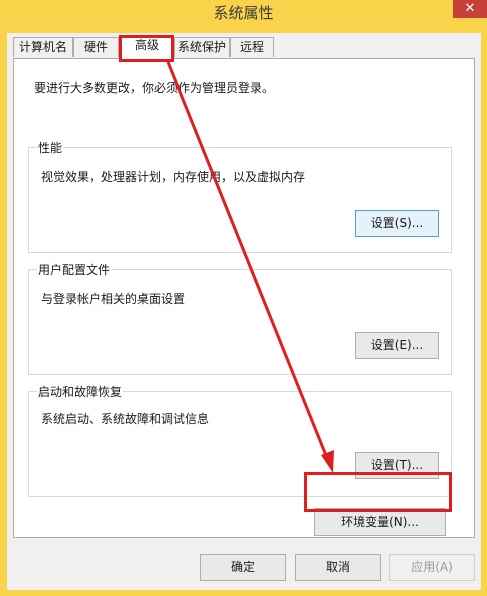 This screenshot has width=487, height=596. Describe the element at coordinates (74, 269) in the screenshot. I see `user-profiles-group-title: 用户配置文件` at that location.